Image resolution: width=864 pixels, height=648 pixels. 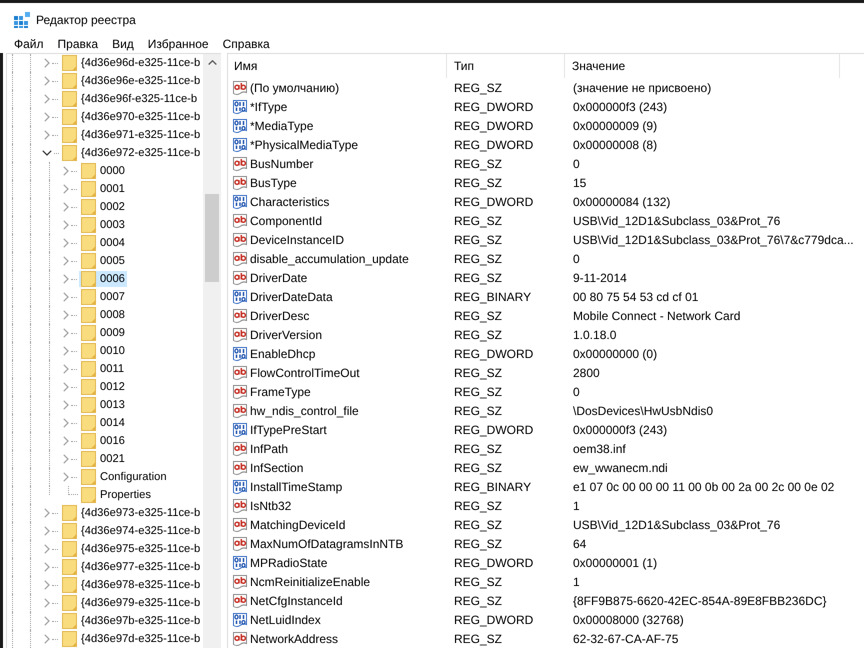 I want to click on tree-item: 0003, so click(x=103, y=225).